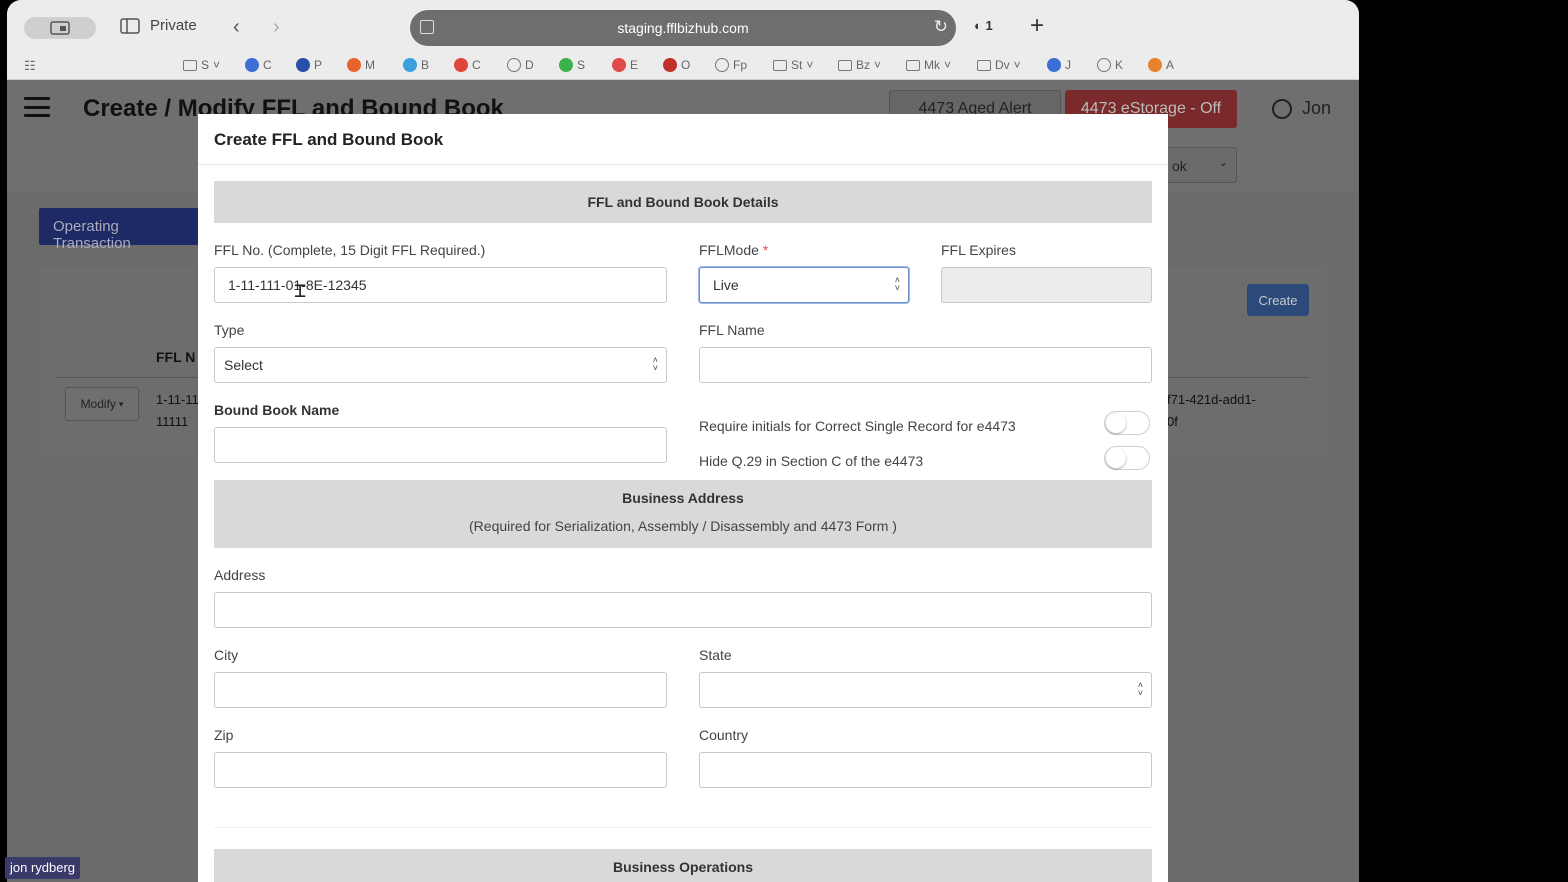 This screenshot has width=1568, height=882. Describe the element at coordinates (811, 461) in the screenshot. I see `hide-q29-label: Hide Q.29 in Section C of the e4473` at that location.